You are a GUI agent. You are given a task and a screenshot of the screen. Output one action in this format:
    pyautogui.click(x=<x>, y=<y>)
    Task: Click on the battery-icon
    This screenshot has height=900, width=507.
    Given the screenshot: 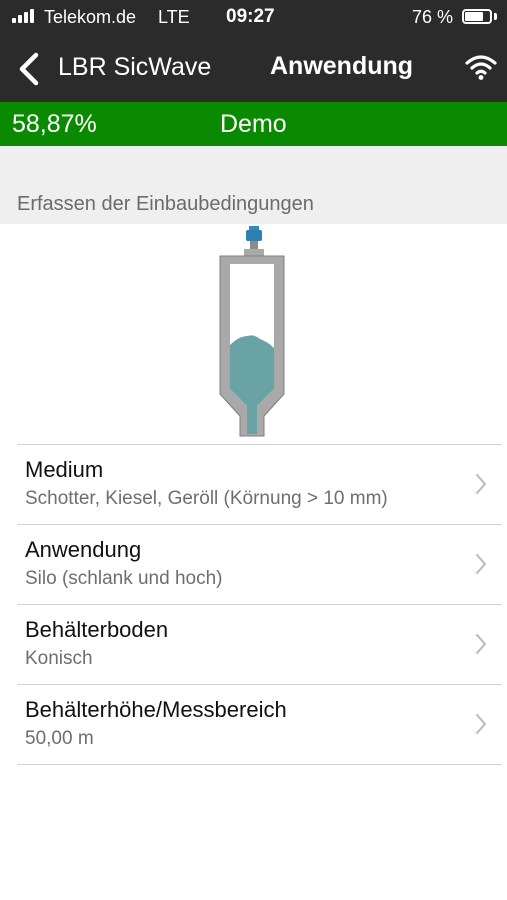 What is the action you would take?
    pyautogui.click(x=477, y=16)
    